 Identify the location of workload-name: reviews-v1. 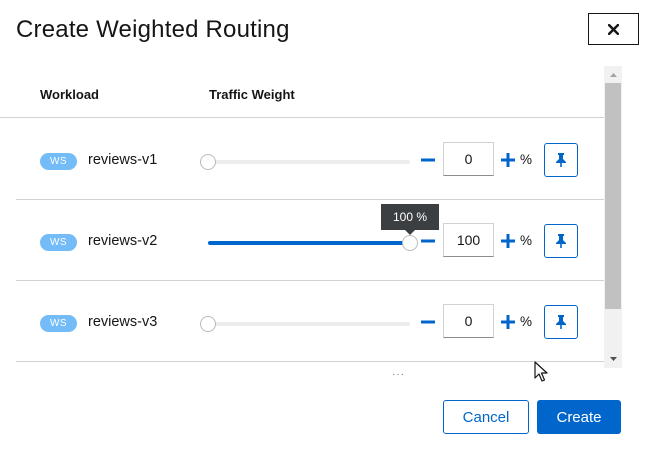
(122, 160).